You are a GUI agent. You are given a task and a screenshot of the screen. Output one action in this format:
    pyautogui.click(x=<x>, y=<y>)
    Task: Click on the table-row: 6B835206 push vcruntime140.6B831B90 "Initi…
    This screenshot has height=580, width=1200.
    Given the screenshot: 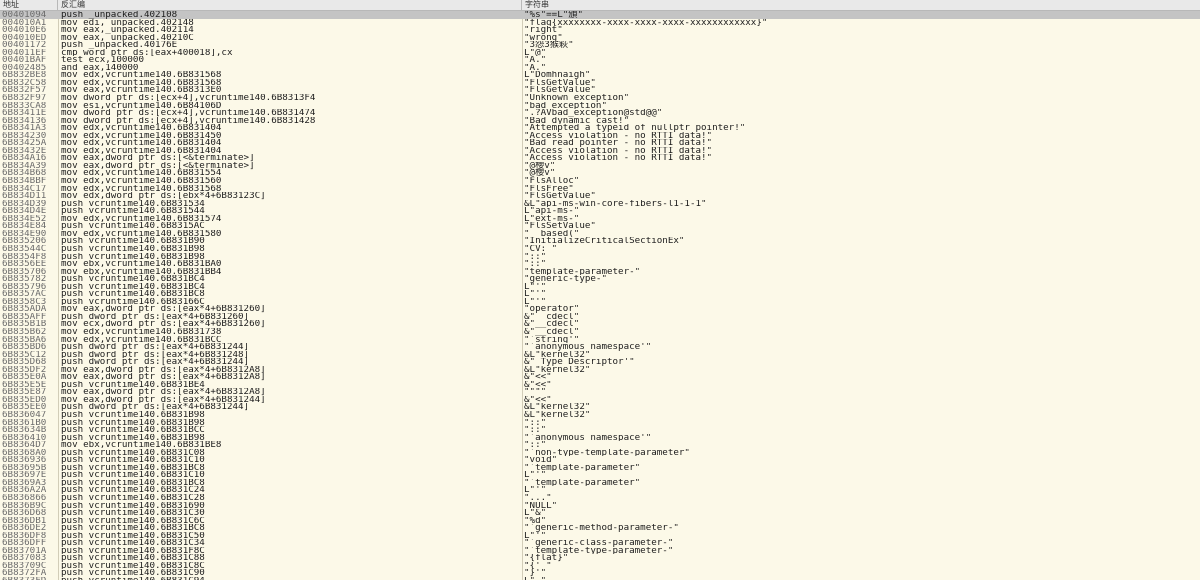 What is the action you would take?
    pyautogui.click(x=600, y=241)
    